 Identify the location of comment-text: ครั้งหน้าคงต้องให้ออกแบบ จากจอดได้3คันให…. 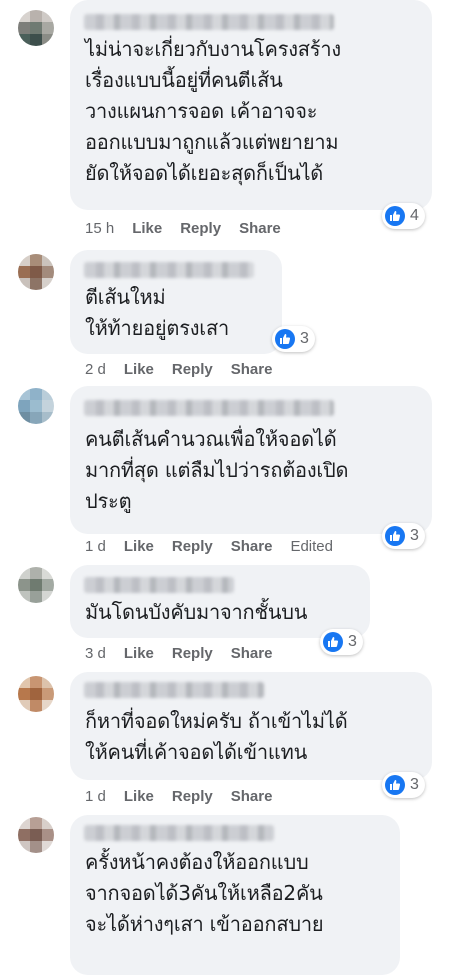
(204, 893).